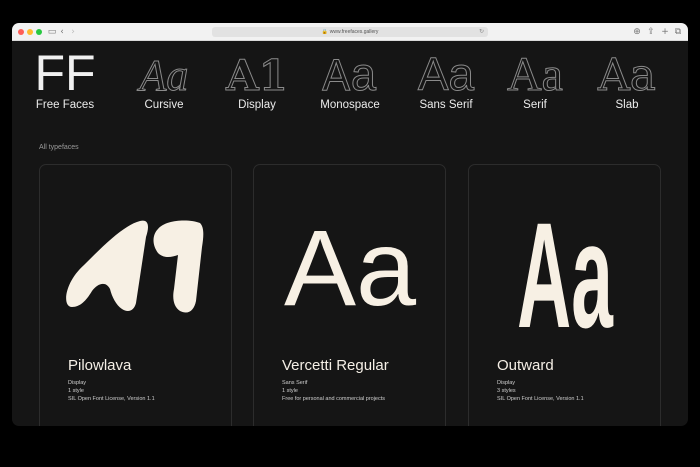  What do you see at coordinates (506, 391) in the screenshot?
I see `typeface-style-count: 3 styles` at bounding box center [506, 391].